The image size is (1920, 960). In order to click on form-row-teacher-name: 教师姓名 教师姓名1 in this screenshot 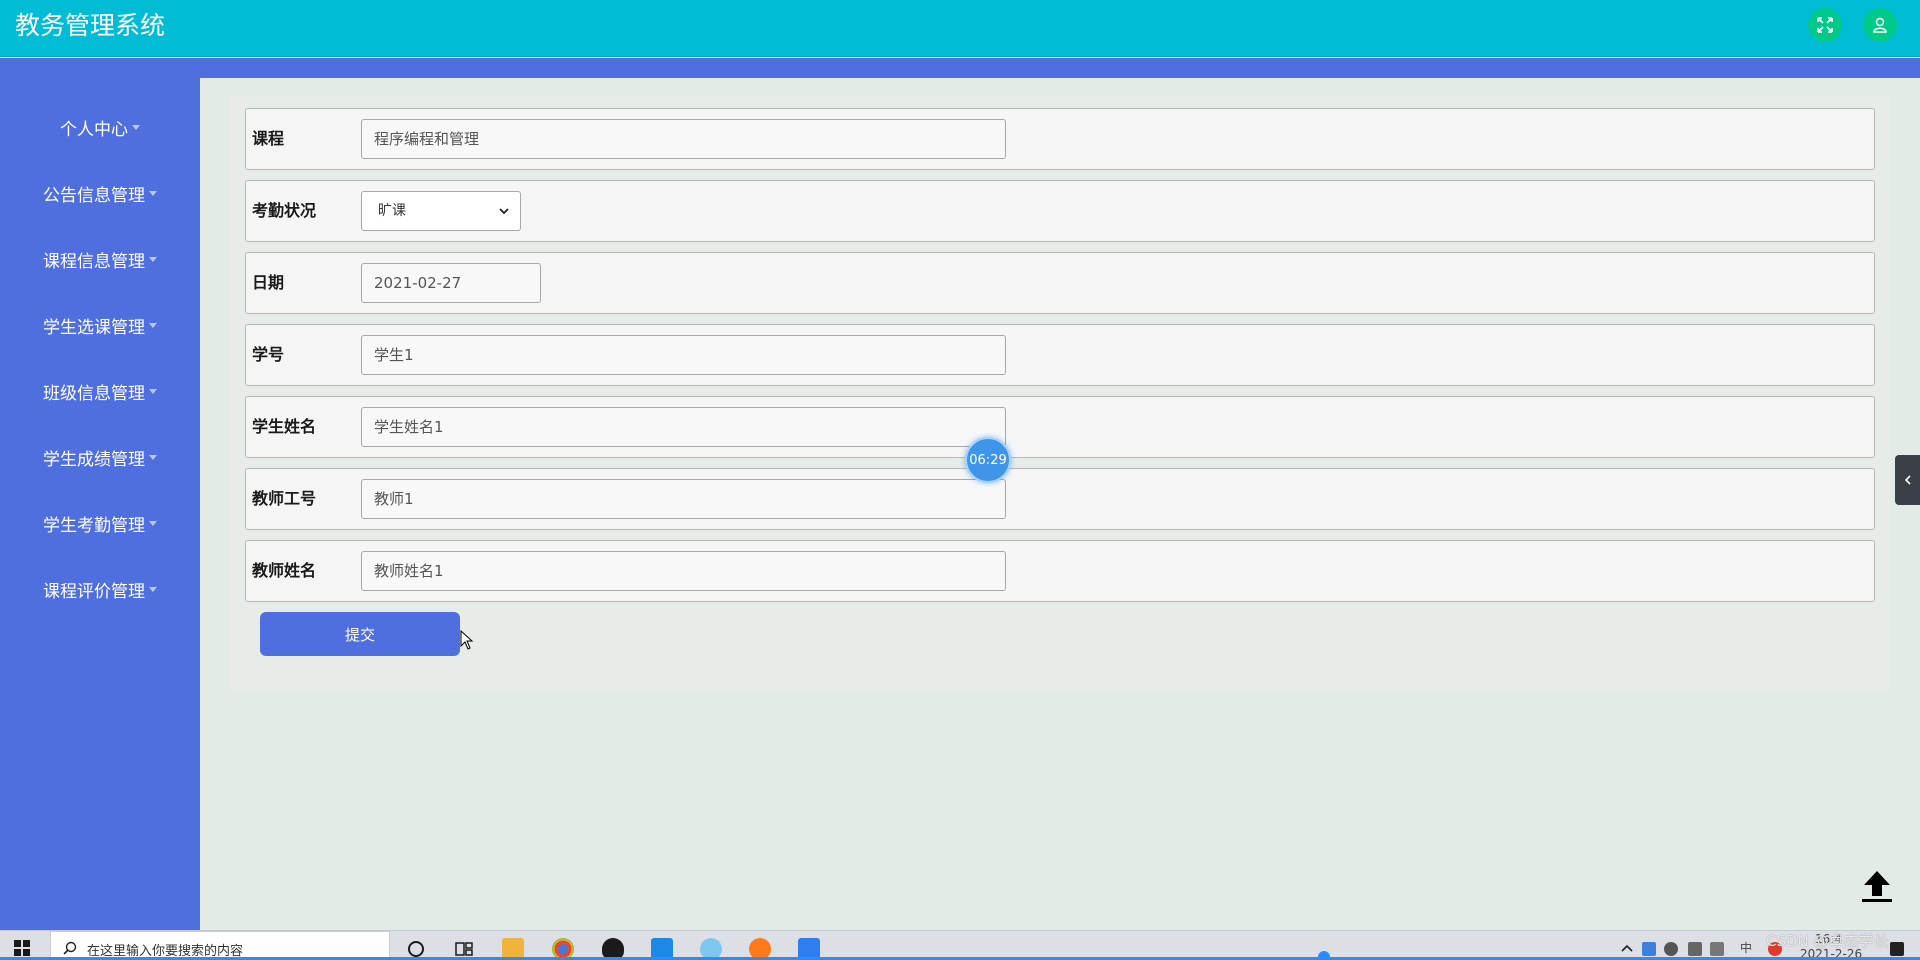, I will do `click(1060, 571)`.